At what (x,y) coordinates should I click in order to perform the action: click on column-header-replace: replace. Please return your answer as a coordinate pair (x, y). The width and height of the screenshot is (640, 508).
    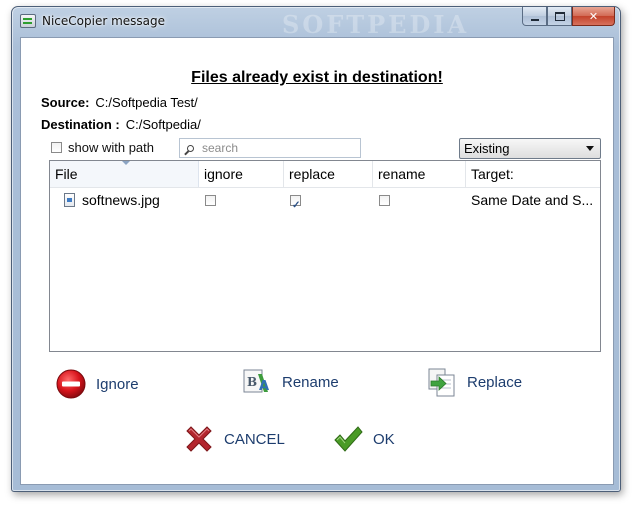
    Looking at the image, I should click on (328, 174).